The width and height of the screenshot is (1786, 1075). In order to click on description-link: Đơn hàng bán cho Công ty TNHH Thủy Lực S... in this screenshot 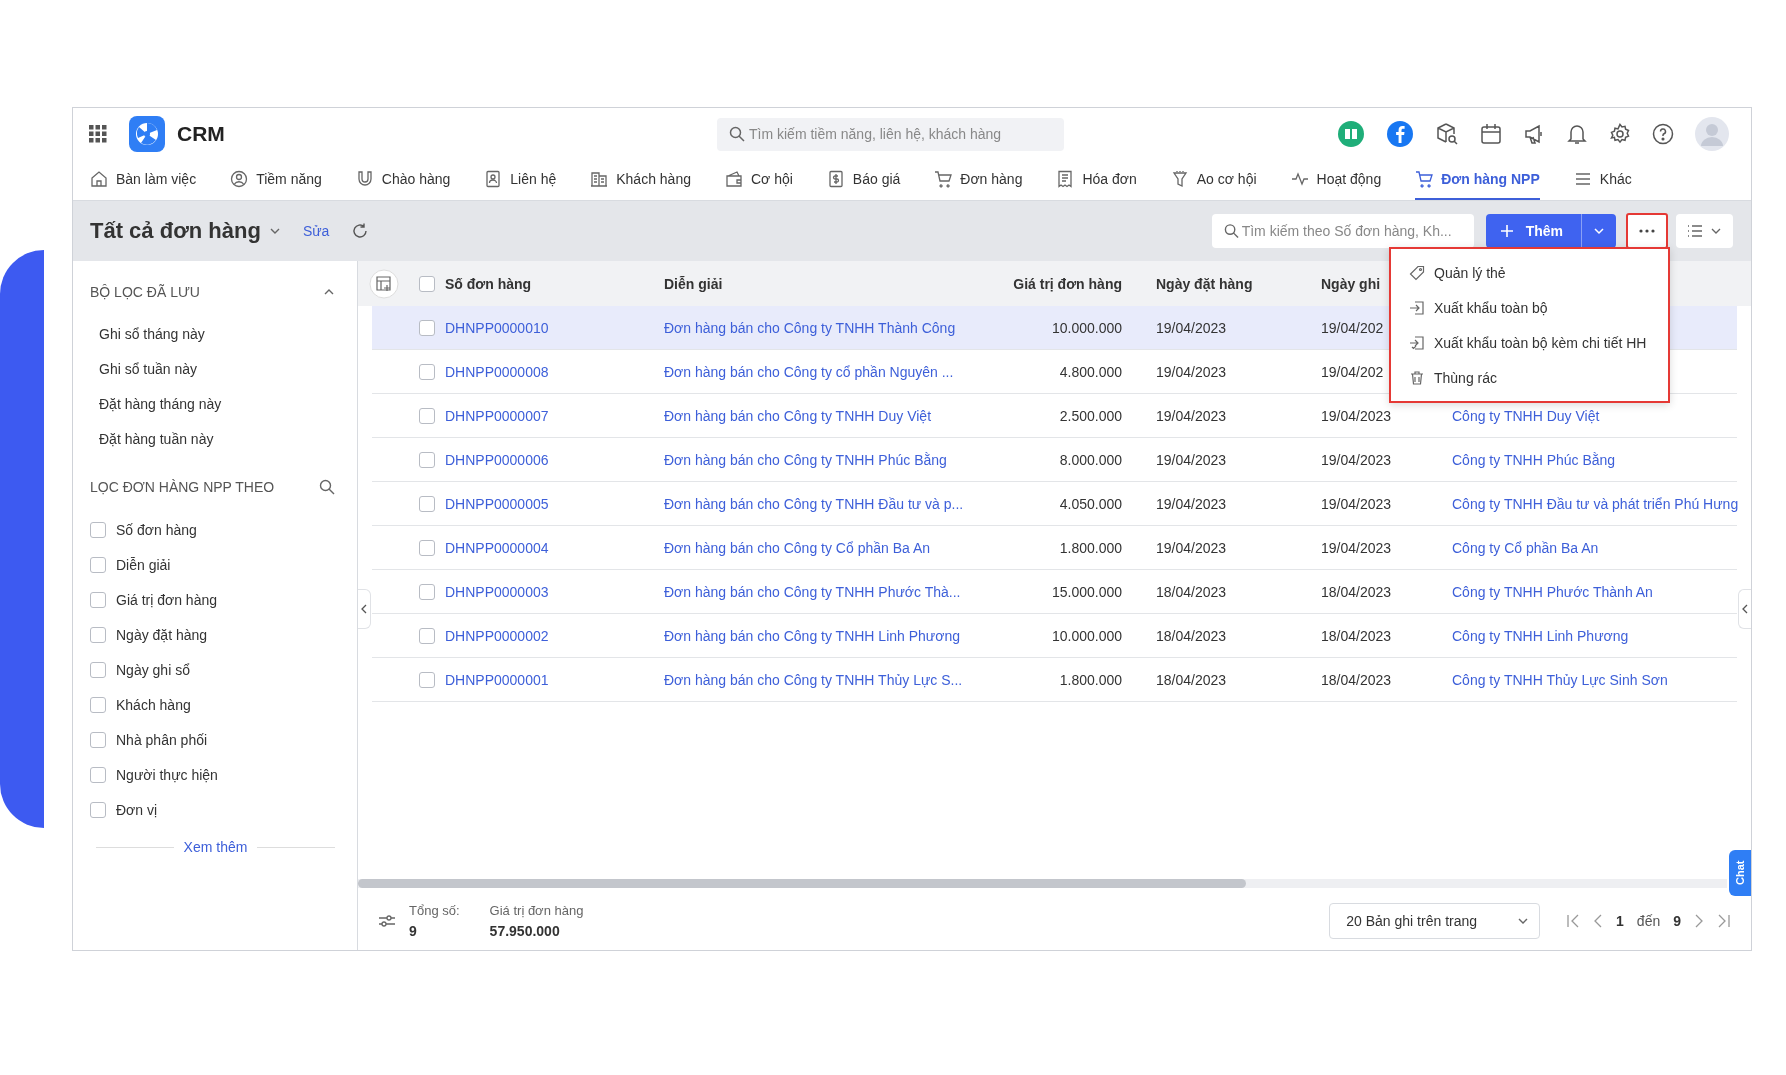, I will do `click(822, 679)`.